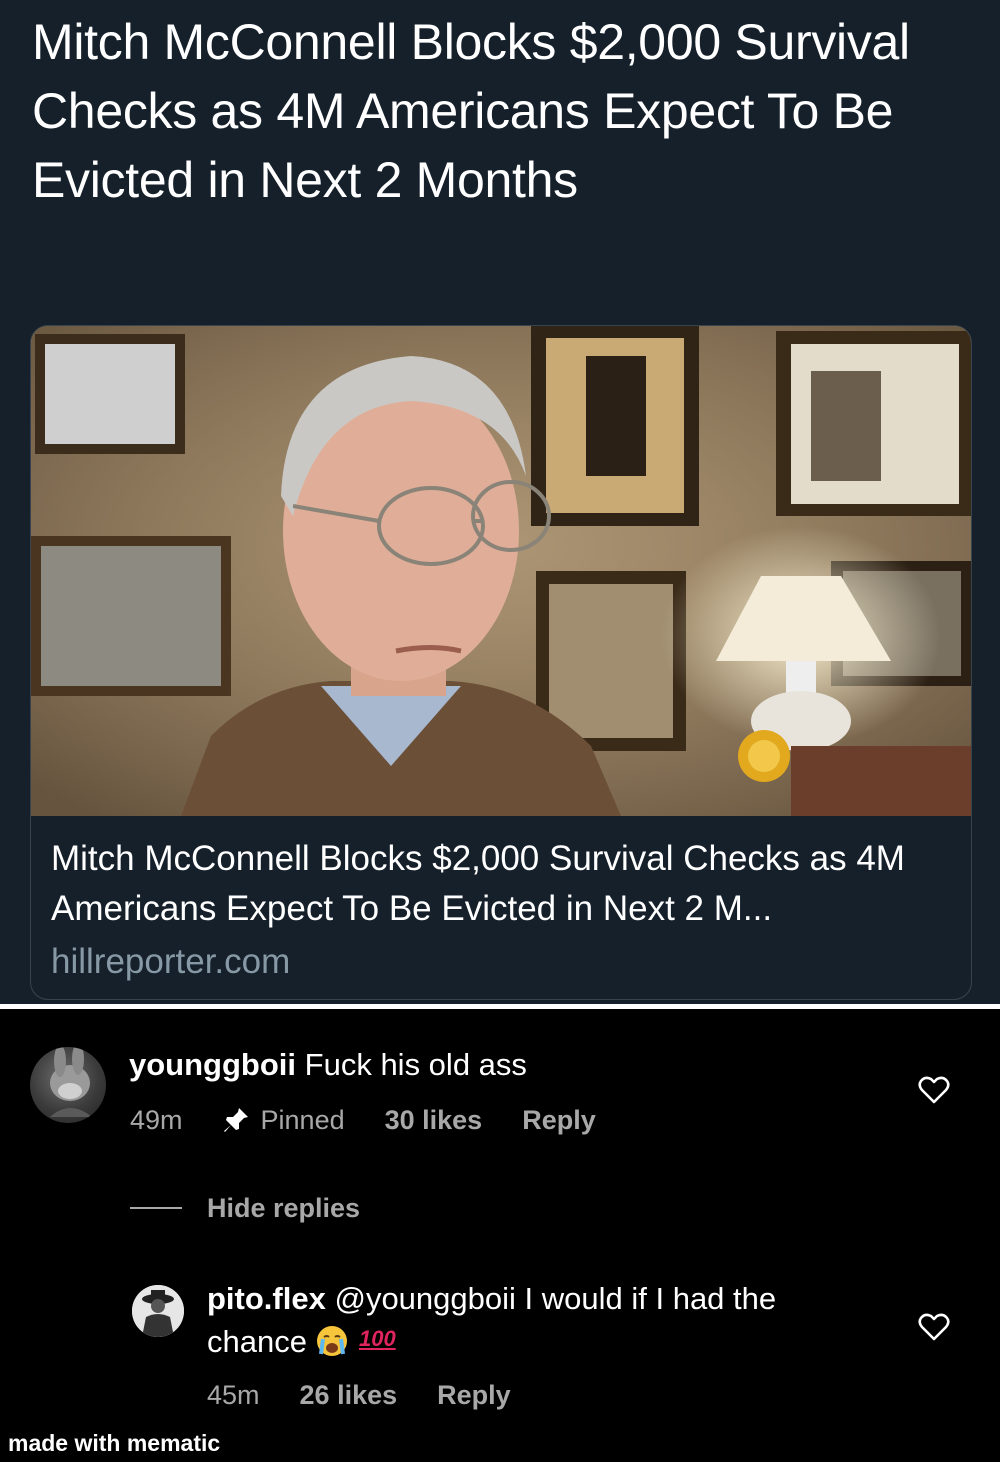  I want to click on pin-icon, so click(236, 1120).